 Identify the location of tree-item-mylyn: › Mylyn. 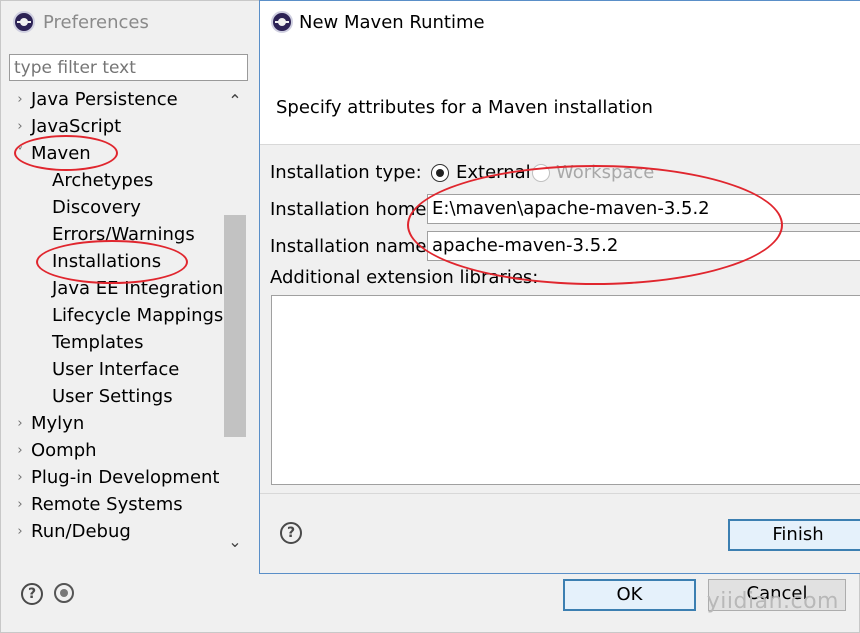
(48, 423).